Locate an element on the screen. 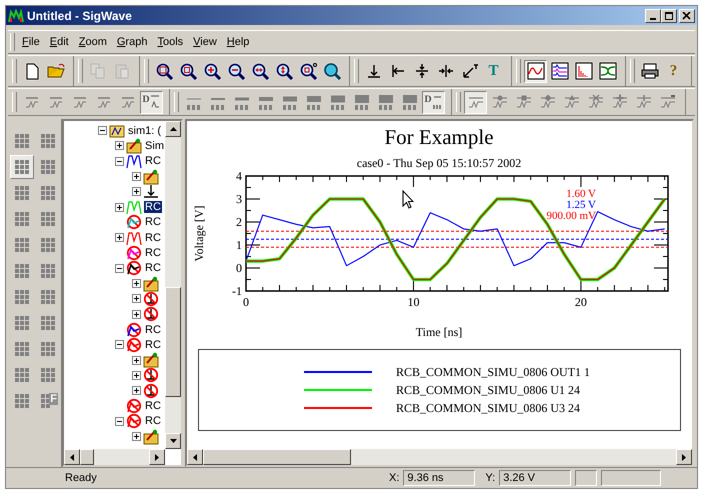 The image size is (703, 494). window-title: Untitled - SigWave is located at coordinates (80, 15).